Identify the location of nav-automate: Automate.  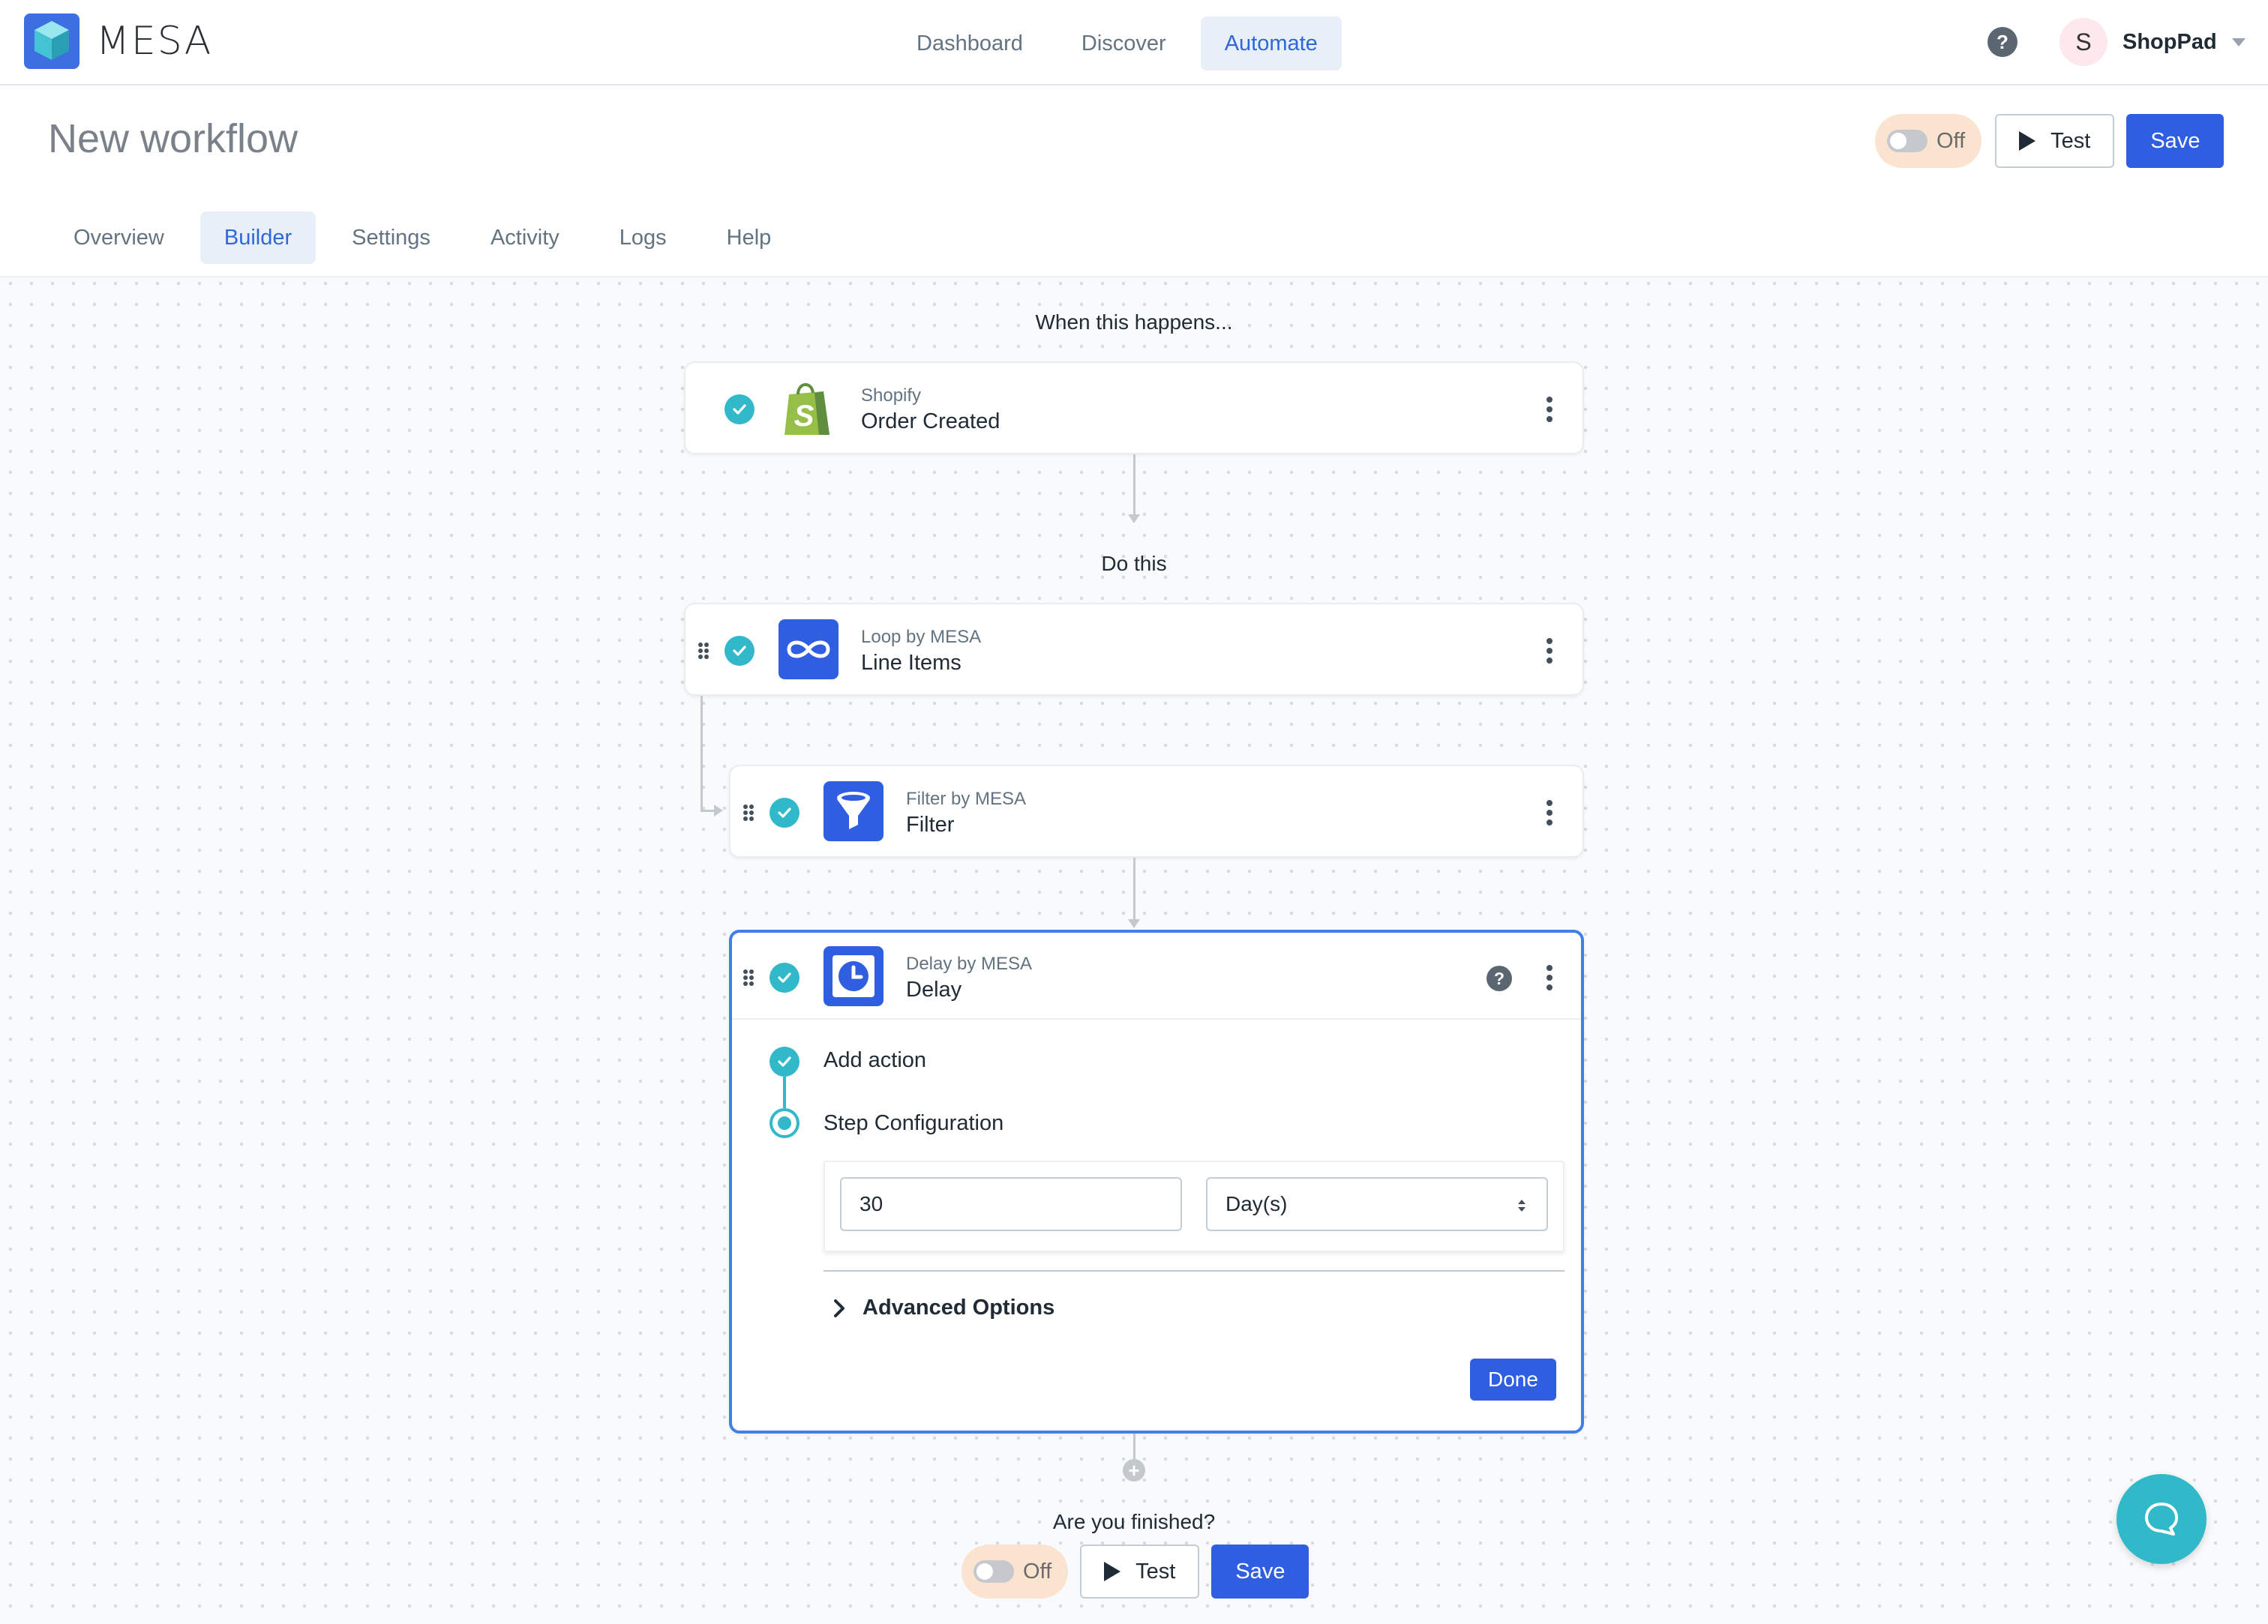
(1271, 43).